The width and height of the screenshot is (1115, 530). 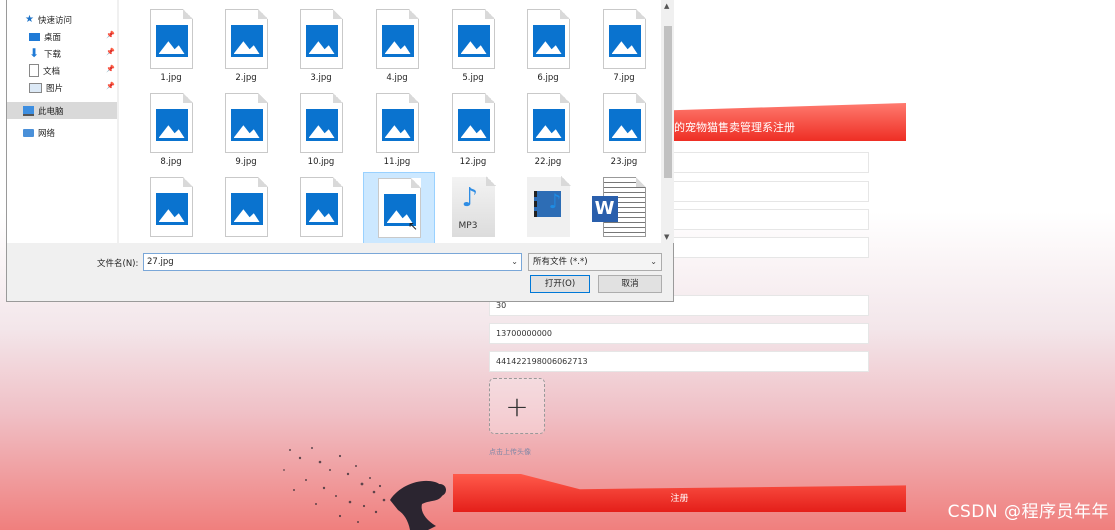 I want to click on file-item: W, so click(x=624, y=205).